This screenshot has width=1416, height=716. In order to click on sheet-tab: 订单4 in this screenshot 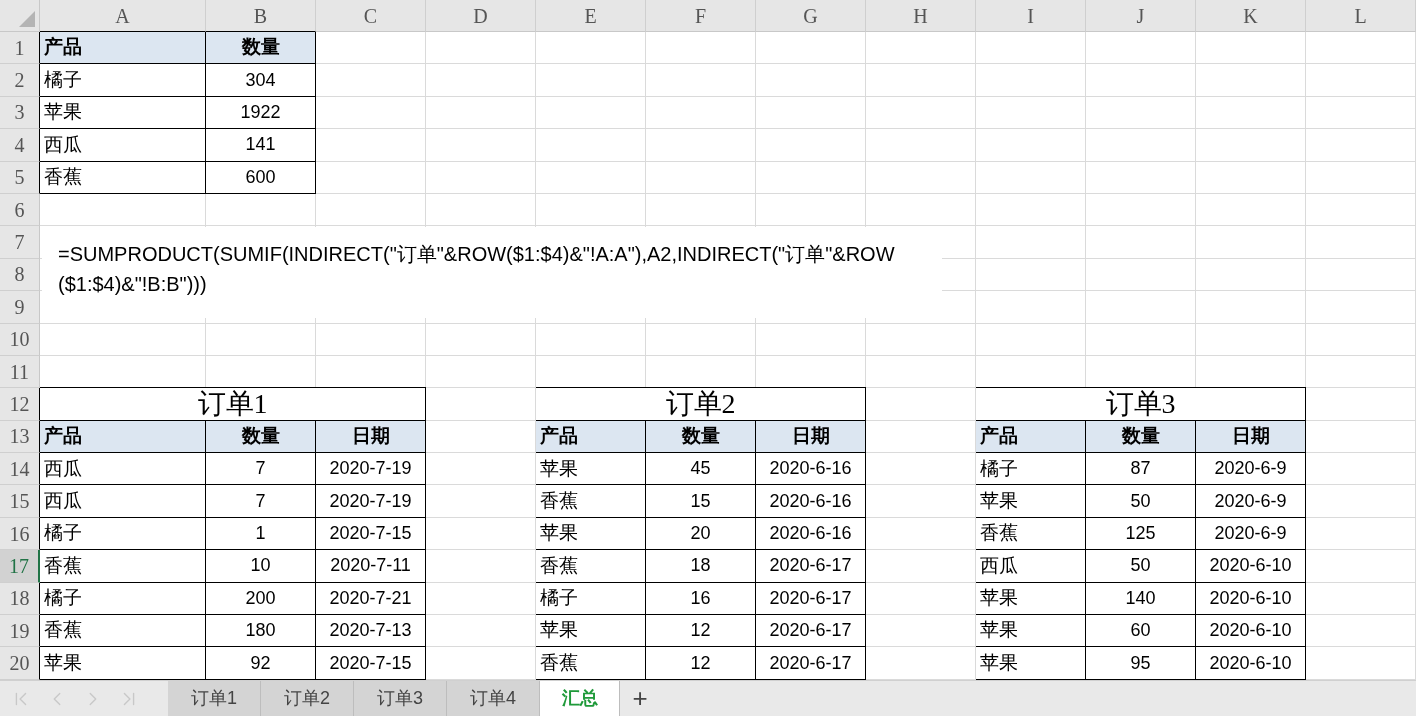, I will do `click(493, 698)`.